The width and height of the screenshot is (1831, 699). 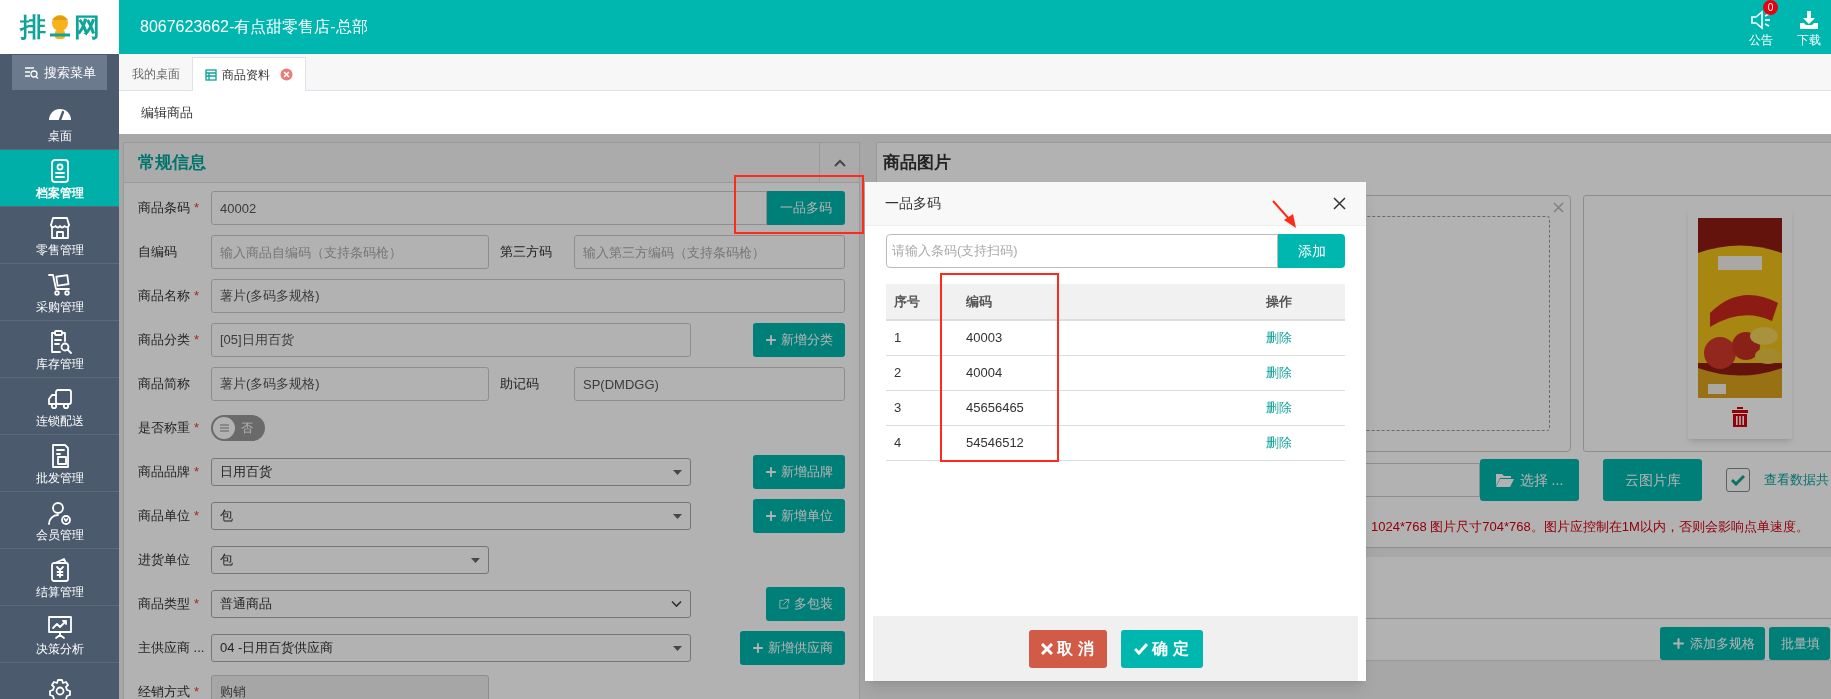 What do you see at coordinates (164, 384) in the screenshot?
I see `field-label: 商品简称` at bounding box center [164, 384].